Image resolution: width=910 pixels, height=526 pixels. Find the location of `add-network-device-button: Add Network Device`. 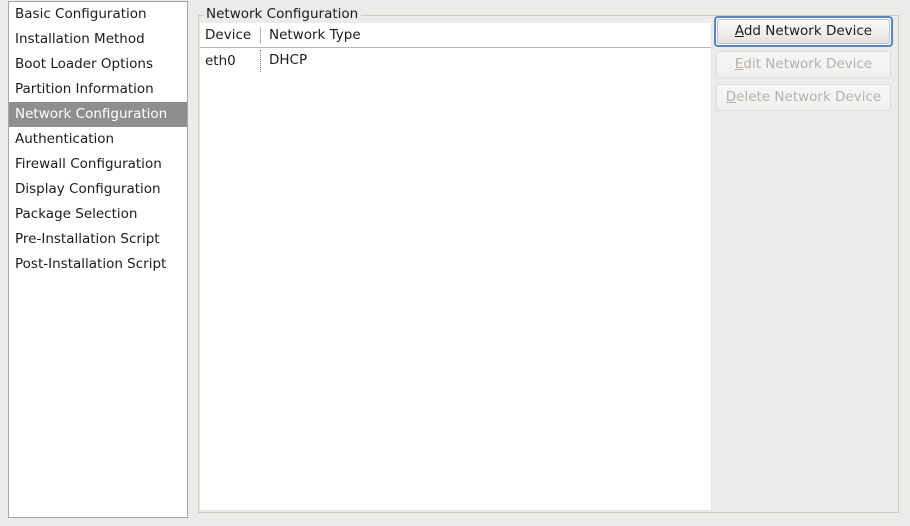

add-network-device-button: Add Network Device is located at coordinates (803, 31).